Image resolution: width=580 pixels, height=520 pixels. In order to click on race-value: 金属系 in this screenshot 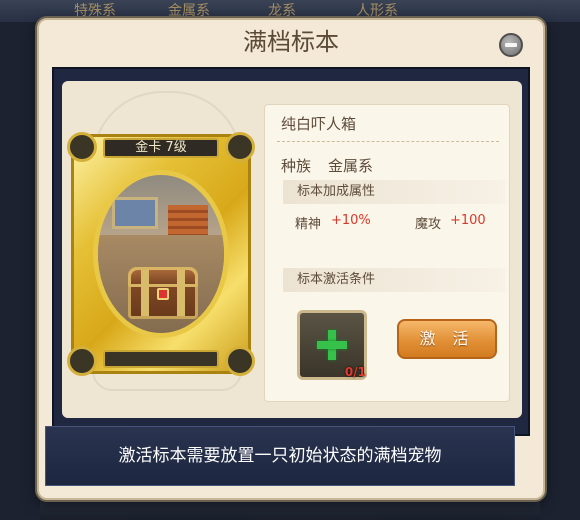, I will do `click(351, 166)`.